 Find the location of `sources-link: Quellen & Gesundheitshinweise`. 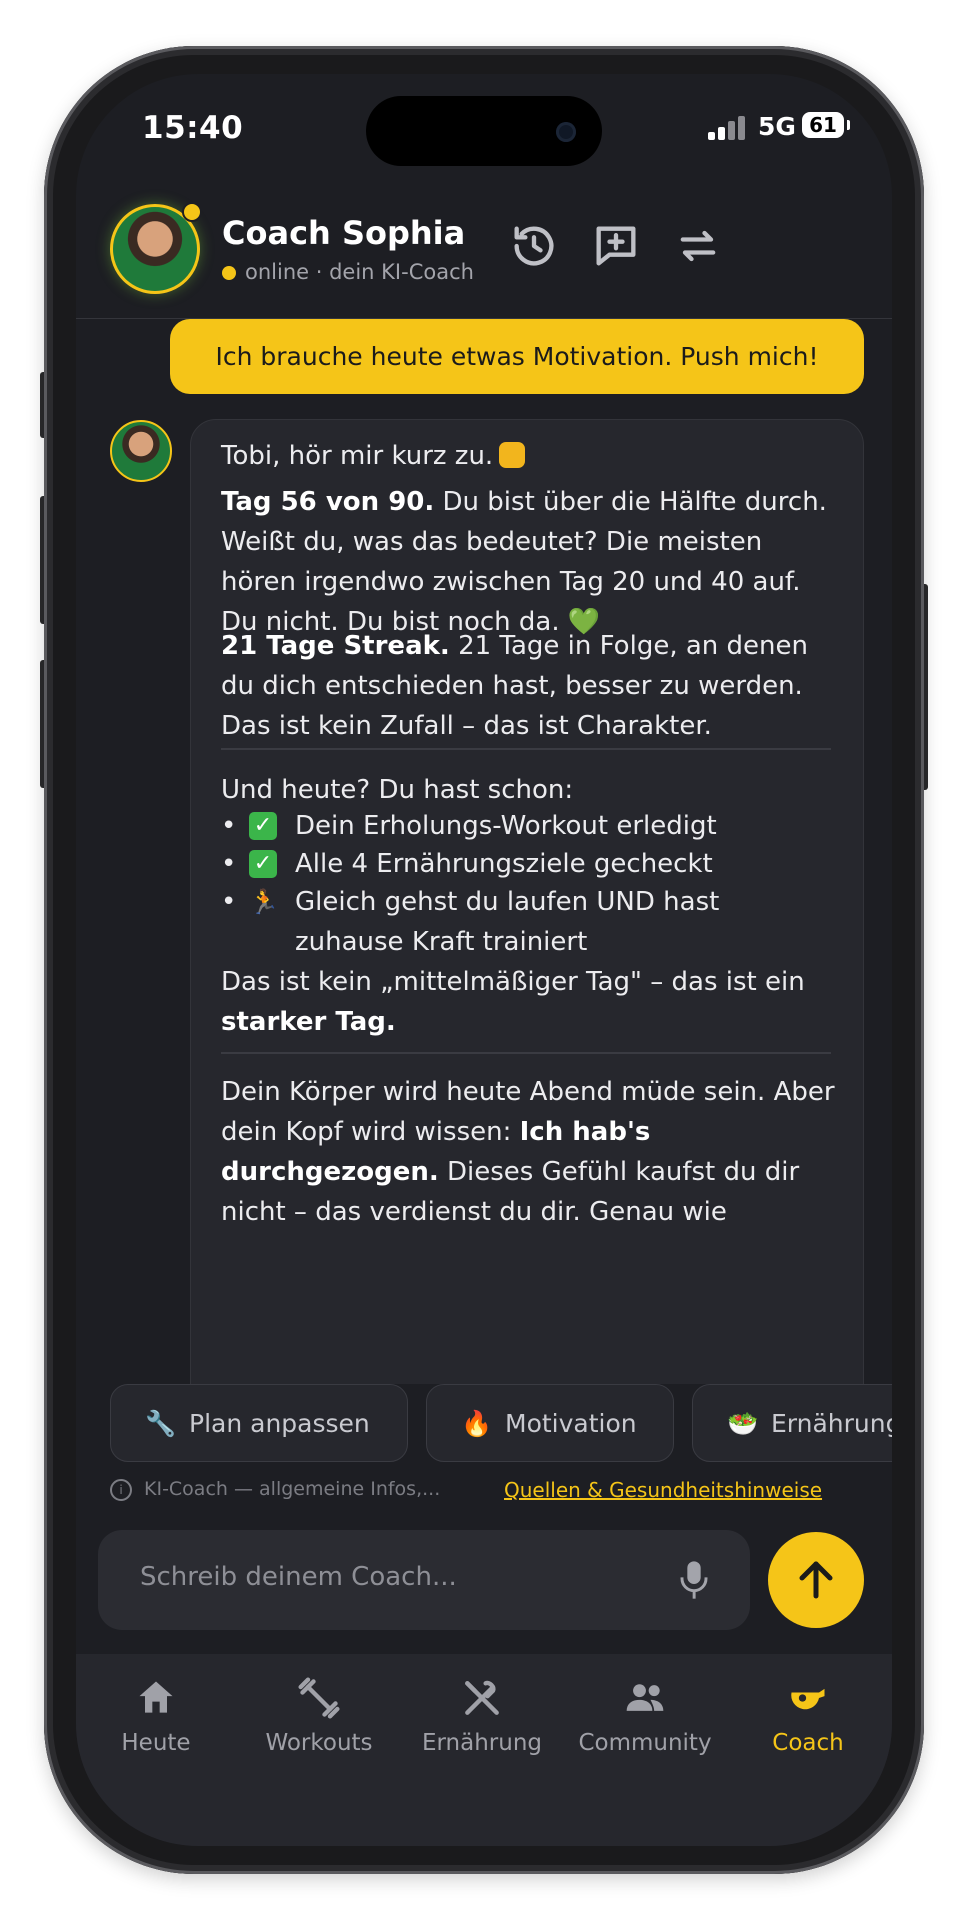

sources-link: Quellen & Gesundheitshinweise is located at coordinates (663, 1490).